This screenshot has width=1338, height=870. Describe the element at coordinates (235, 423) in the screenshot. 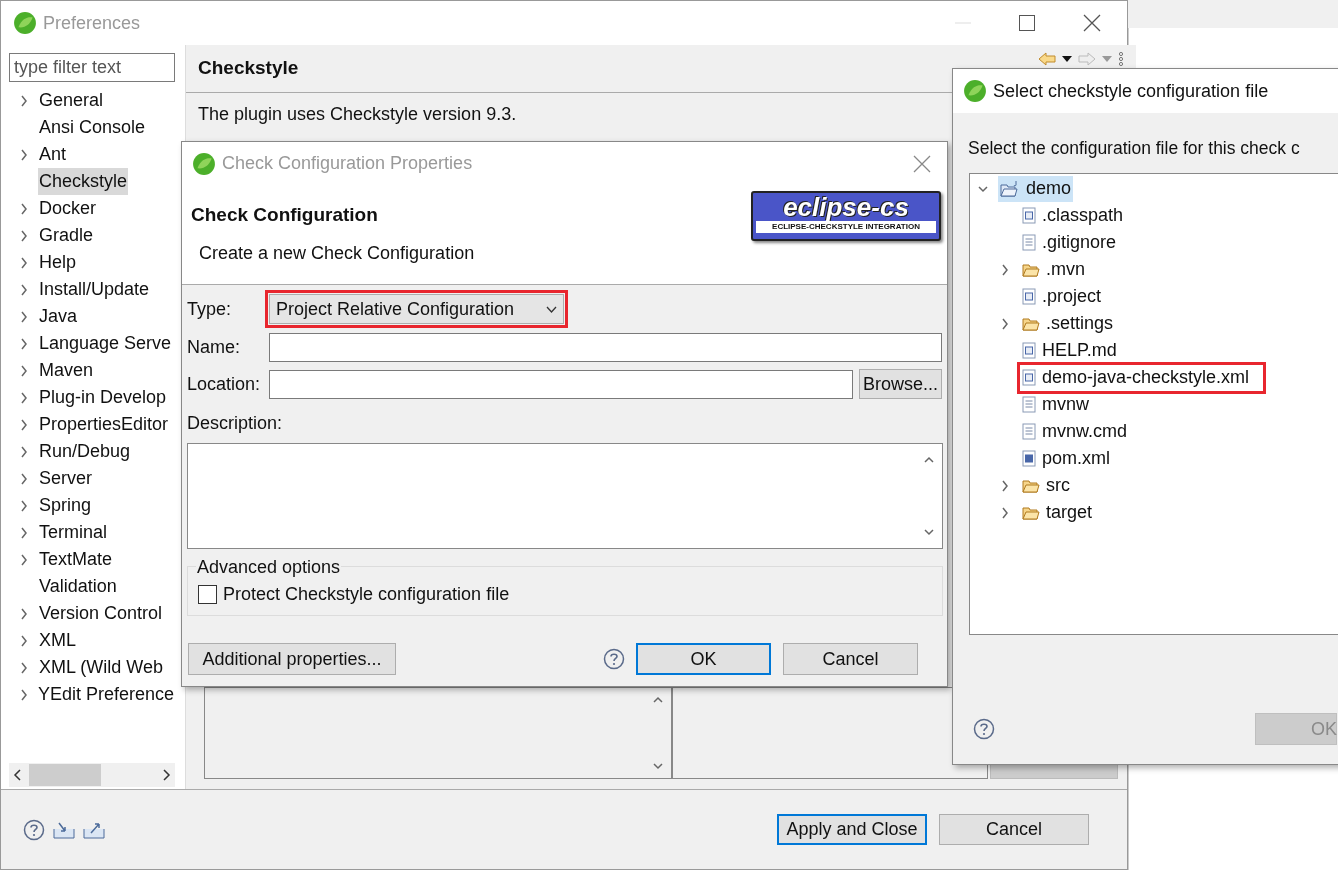

I see `description-label: Description:` at that location.